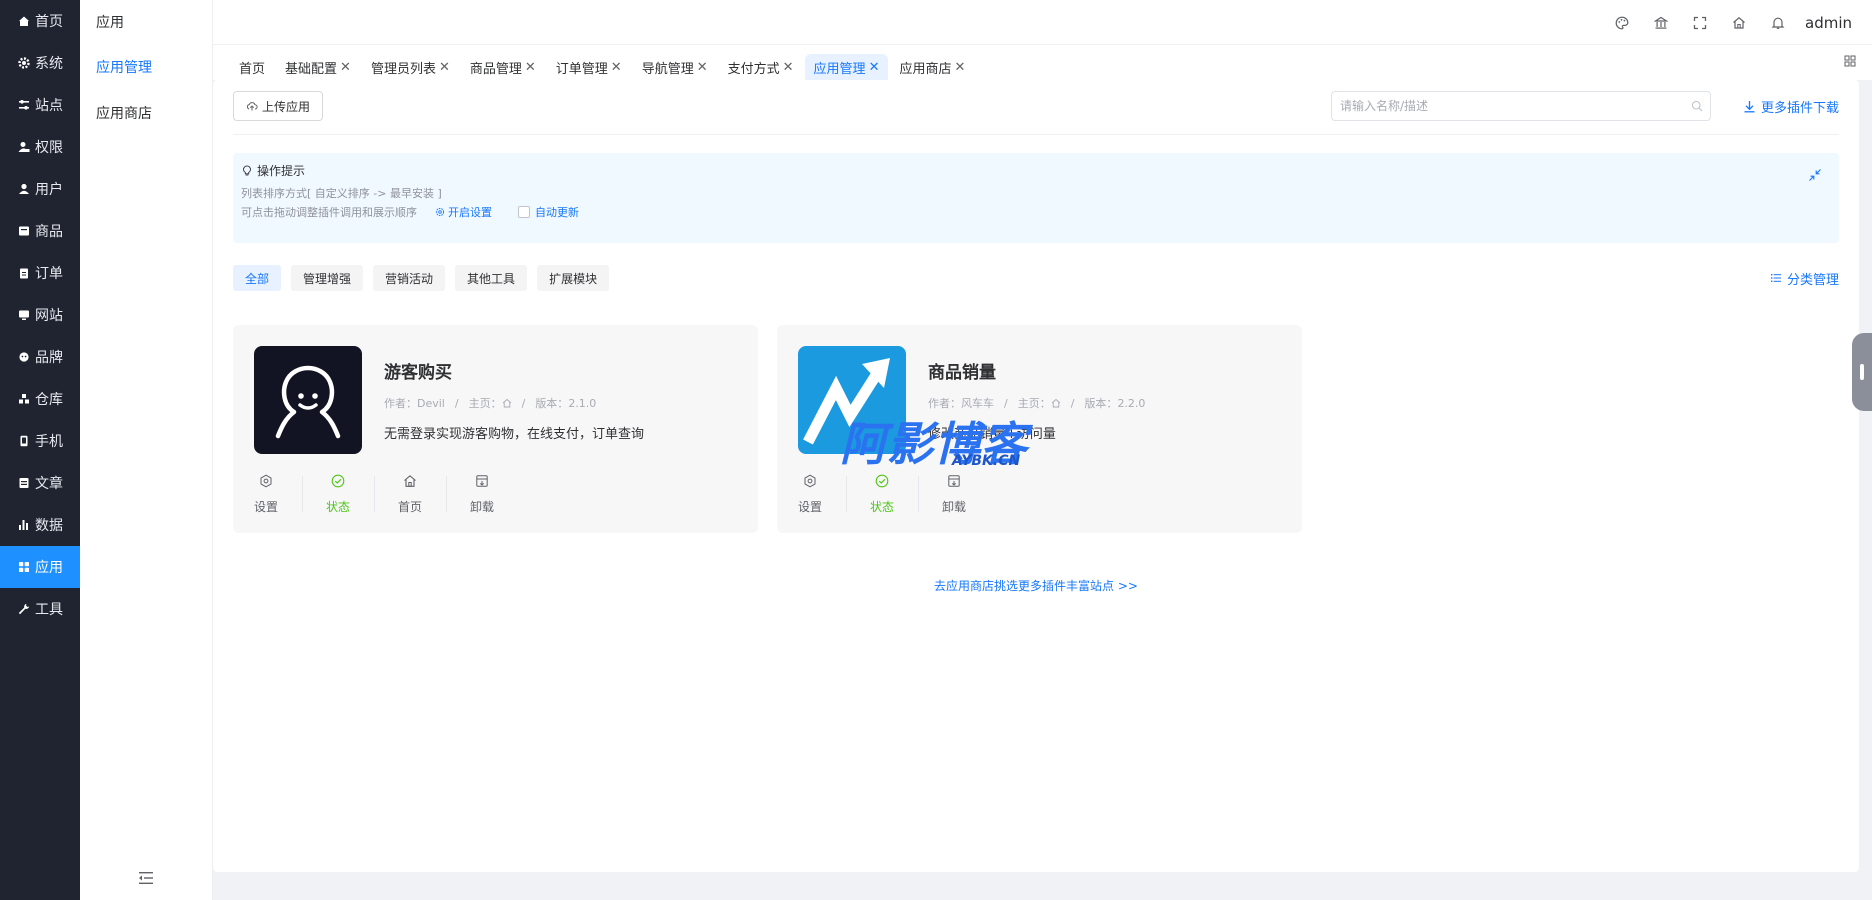 The image size is (1872, 900). What do you see at coordinates (40, 609) in the screenshot?
I see `nav-item-tools: 工具` at bounding box center [40, 609].